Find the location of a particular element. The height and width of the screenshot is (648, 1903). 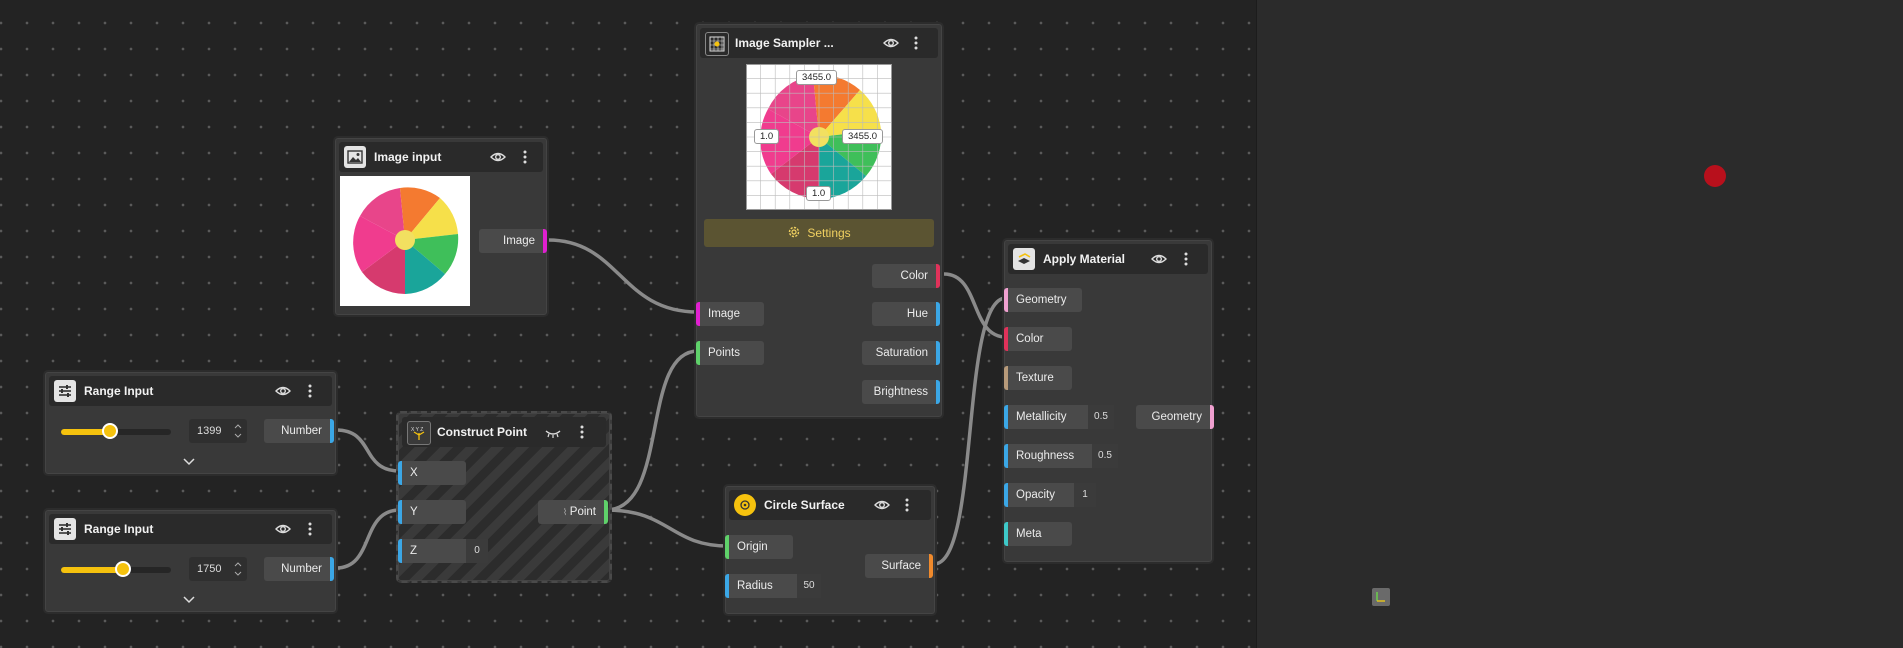

node-header: X Y Z Construct Point is located at coordinates (504, 432).